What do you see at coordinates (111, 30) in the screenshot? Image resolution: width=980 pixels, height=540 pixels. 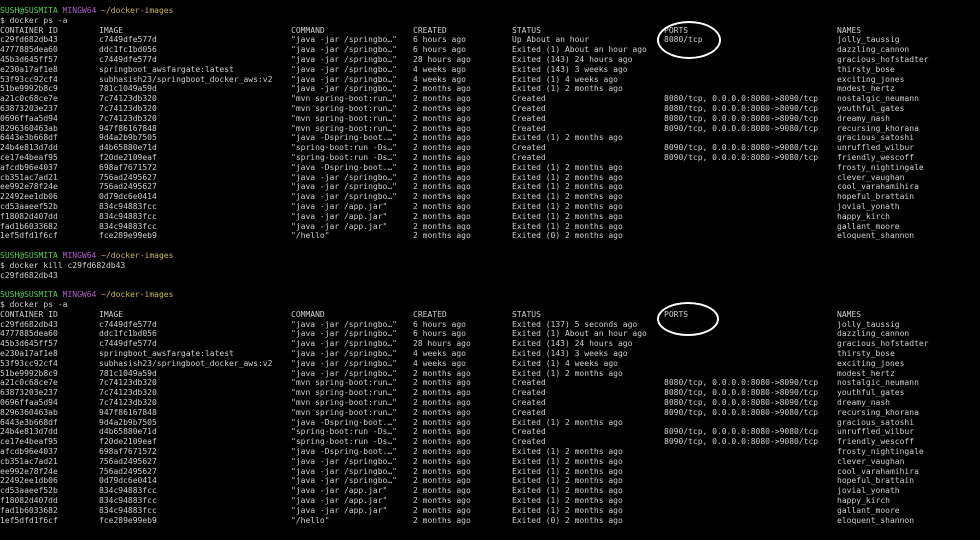 I see `header-image: IMAGE` at bounding box center [111, 30].